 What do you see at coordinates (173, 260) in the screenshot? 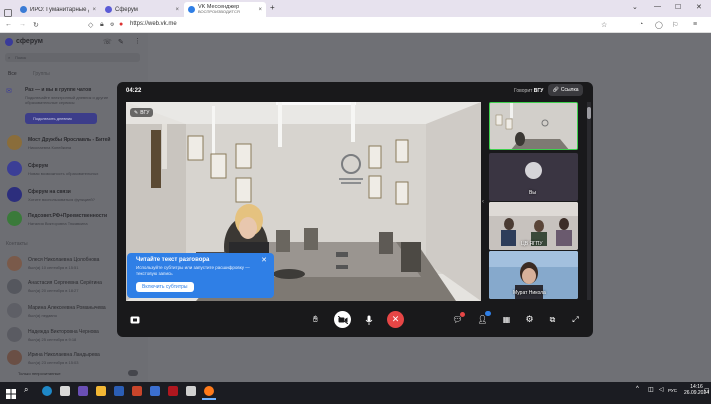
I see `popup-title: Читайте текст разговора` at bounding box center [173, 260].